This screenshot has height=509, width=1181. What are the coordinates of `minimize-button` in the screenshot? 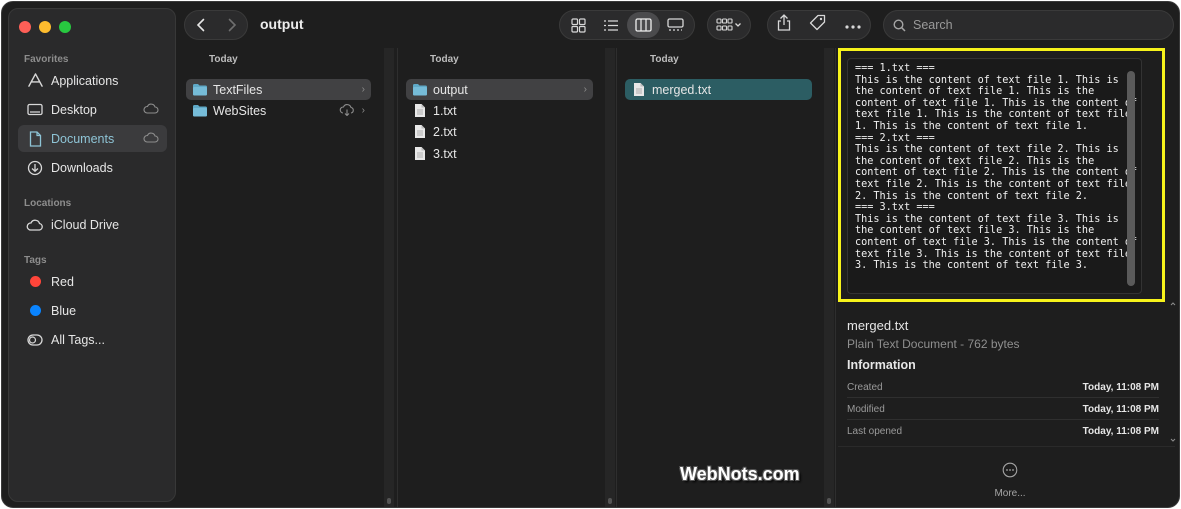 It's located at (45, 27).